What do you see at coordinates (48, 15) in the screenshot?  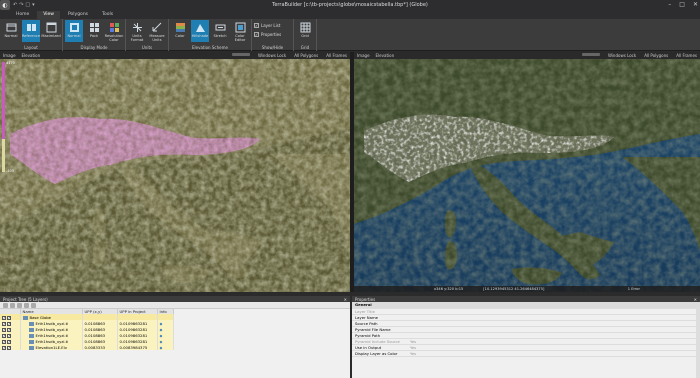 I see `menu-tab-view: View` at bounding box center [48, 15].